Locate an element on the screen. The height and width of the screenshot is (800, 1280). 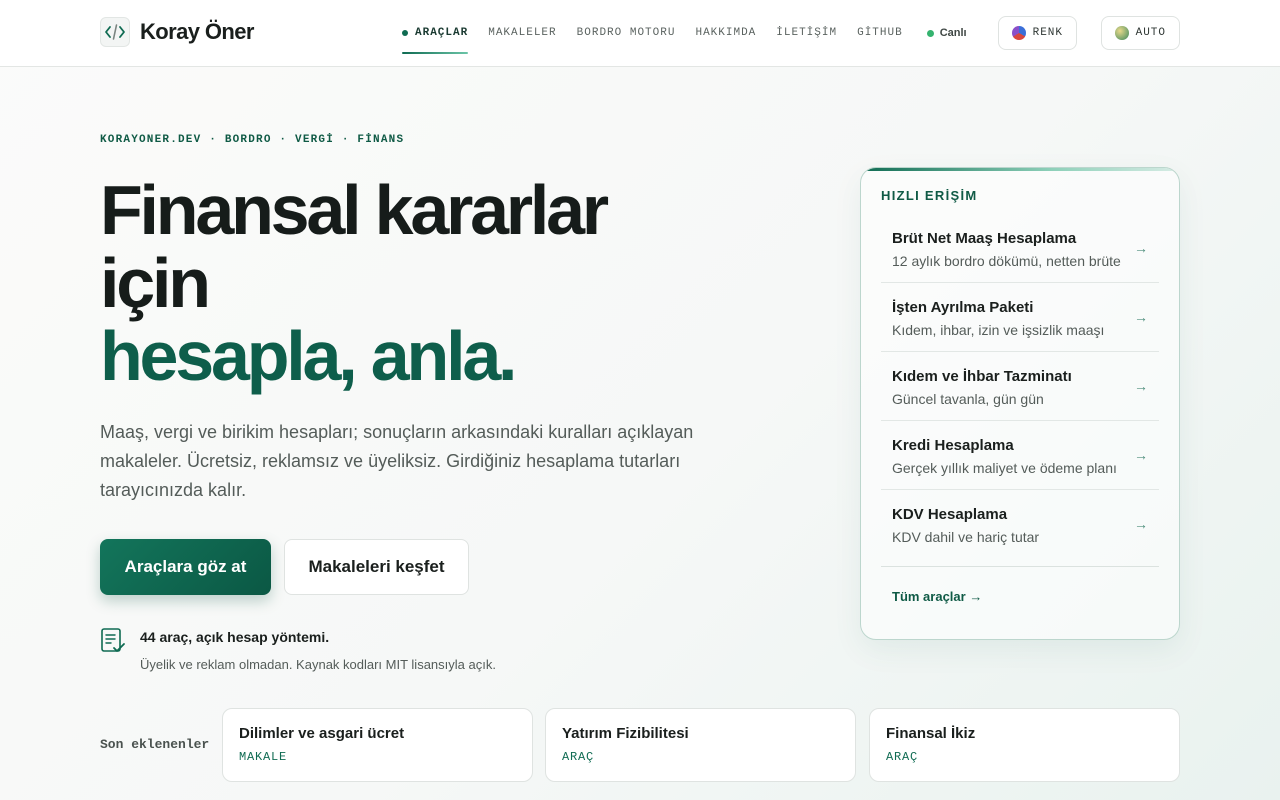
brand-name: Koray Öner is located at coordinates (197, 31).